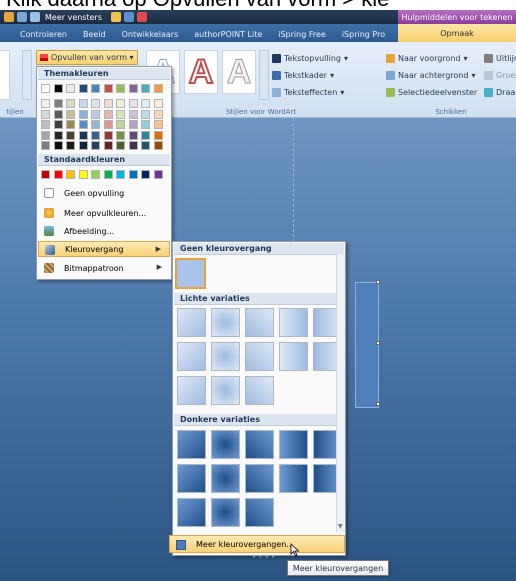 The height and width of the screenshot is (581, 516). Describe the element at coordinates (340, 393) in the screenshot. I see `submenu-scrollbar: ▼` at that location.